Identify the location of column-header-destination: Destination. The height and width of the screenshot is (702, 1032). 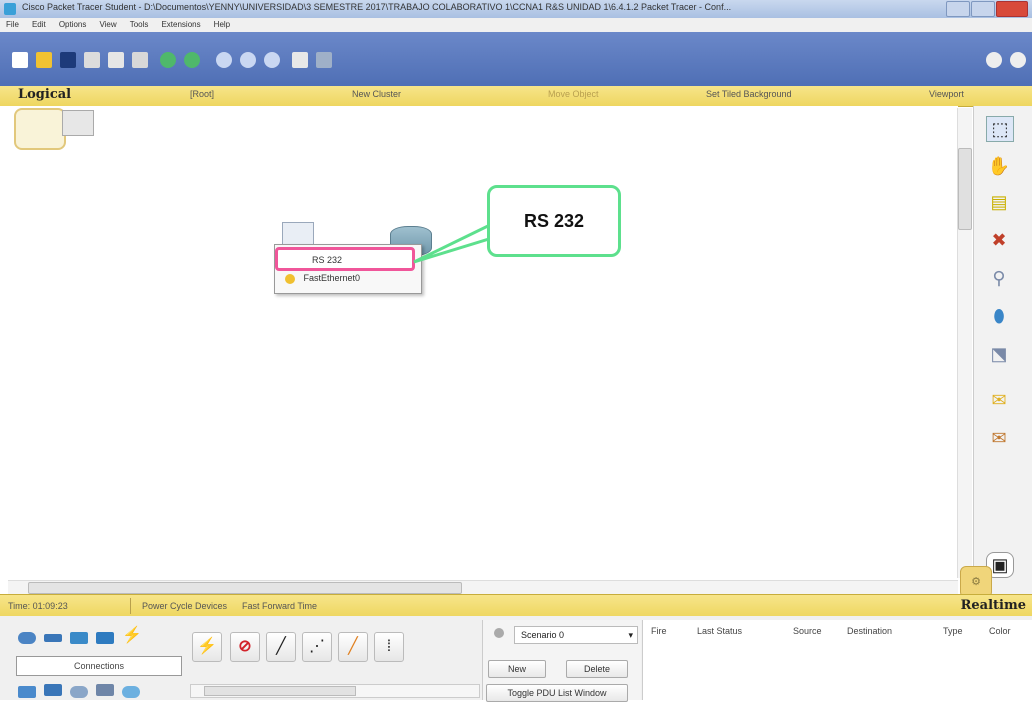
(869, 631).